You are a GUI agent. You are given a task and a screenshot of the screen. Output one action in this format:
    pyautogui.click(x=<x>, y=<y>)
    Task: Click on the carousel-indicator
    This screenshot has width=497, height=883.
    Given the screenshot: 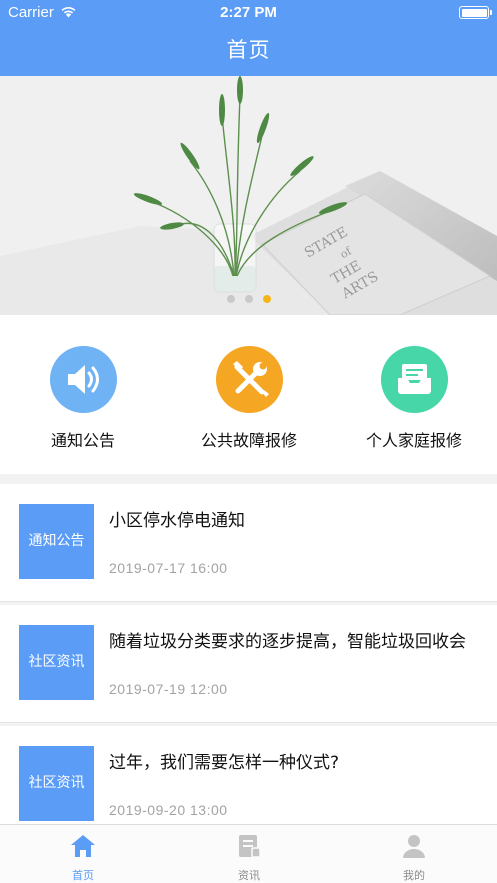 What is the action you would take?
    pyautogui.click(x=248, y=297)
    